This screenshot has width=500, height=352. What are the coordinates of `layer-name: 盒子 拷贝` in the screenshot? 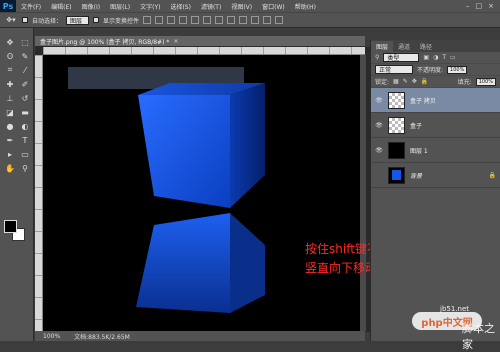 It's located at (423, 101).